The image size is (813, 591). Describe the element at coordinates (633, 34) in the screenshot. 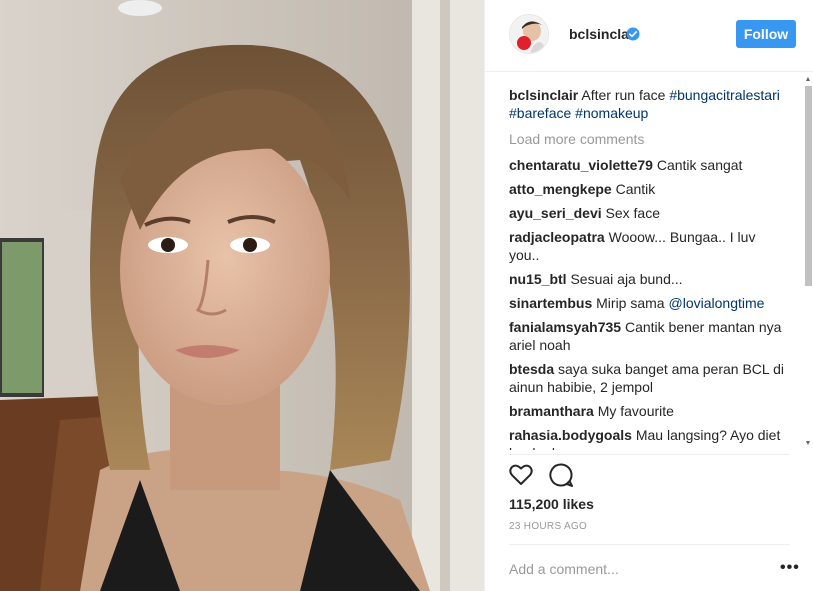

I see `verified-badge-icon` at that location.